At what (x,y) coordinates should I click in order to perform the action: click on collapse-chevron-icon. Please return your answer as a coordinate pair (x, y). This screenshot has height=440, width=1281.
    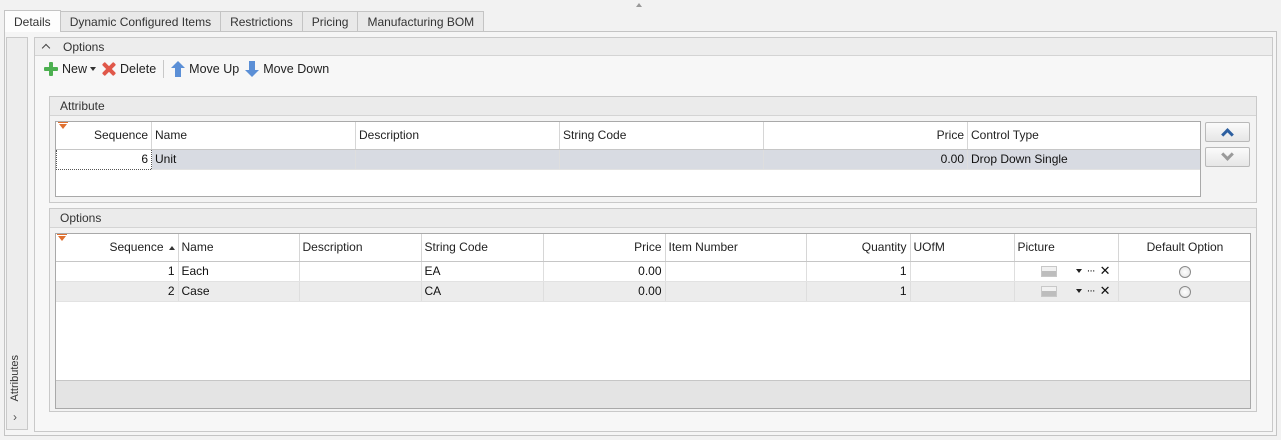
    Looking at the image, I should click on (46, 47).